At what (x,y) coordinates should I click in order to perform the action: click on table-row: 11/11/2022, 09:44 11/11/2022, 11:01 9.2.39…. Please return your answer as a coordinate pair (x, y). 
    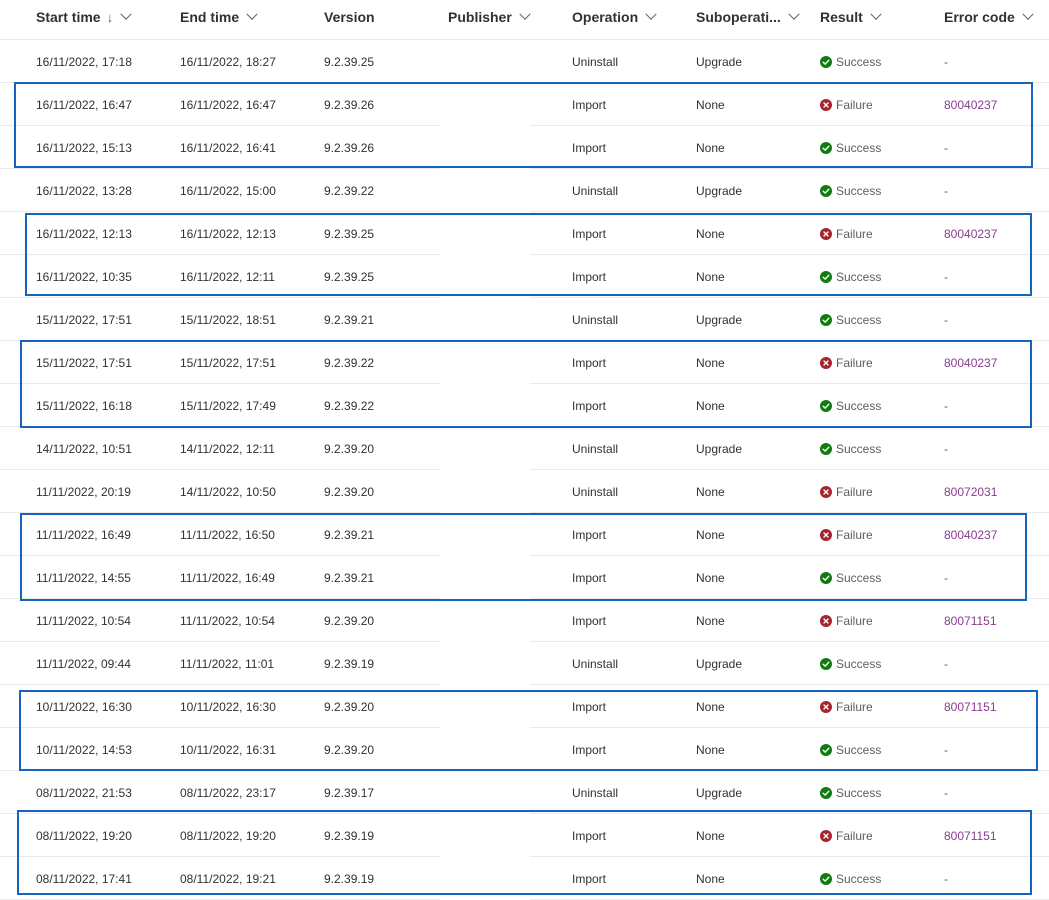
    Looking at the image, I should click on (524, 663).